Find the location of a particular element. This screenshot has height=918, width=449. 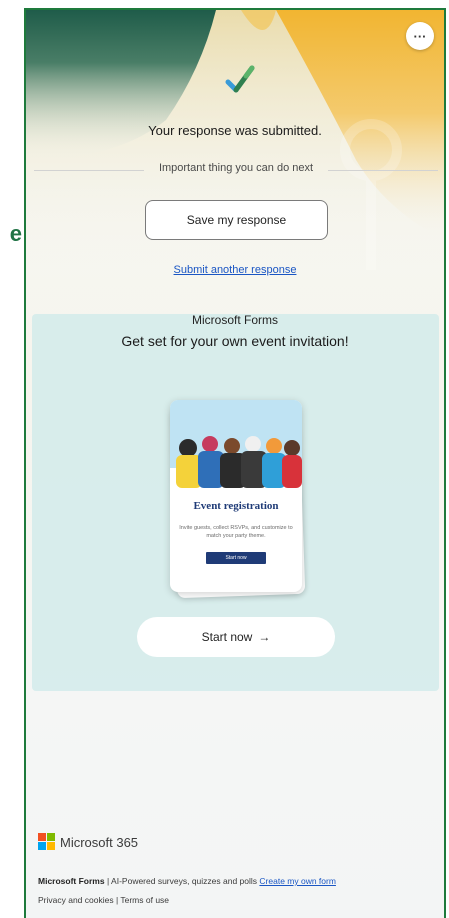

next-steps-label: Important thing you can do next is located at coordinates (236, 168).